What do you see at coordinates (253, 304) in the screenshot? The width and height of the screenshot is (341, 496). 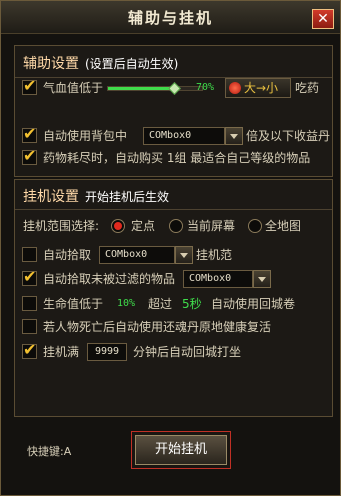 I see `hp-return-action: 自动使用回城卷` at bounding box center [253, 304].